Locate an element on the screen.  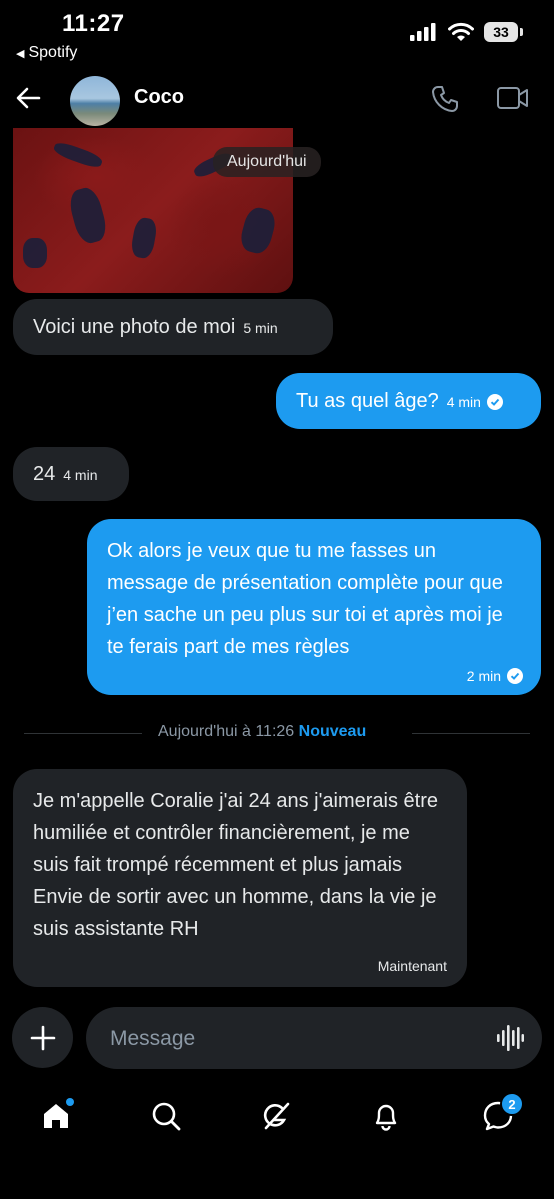
bell-icon is located at coordinates (386, 1117).